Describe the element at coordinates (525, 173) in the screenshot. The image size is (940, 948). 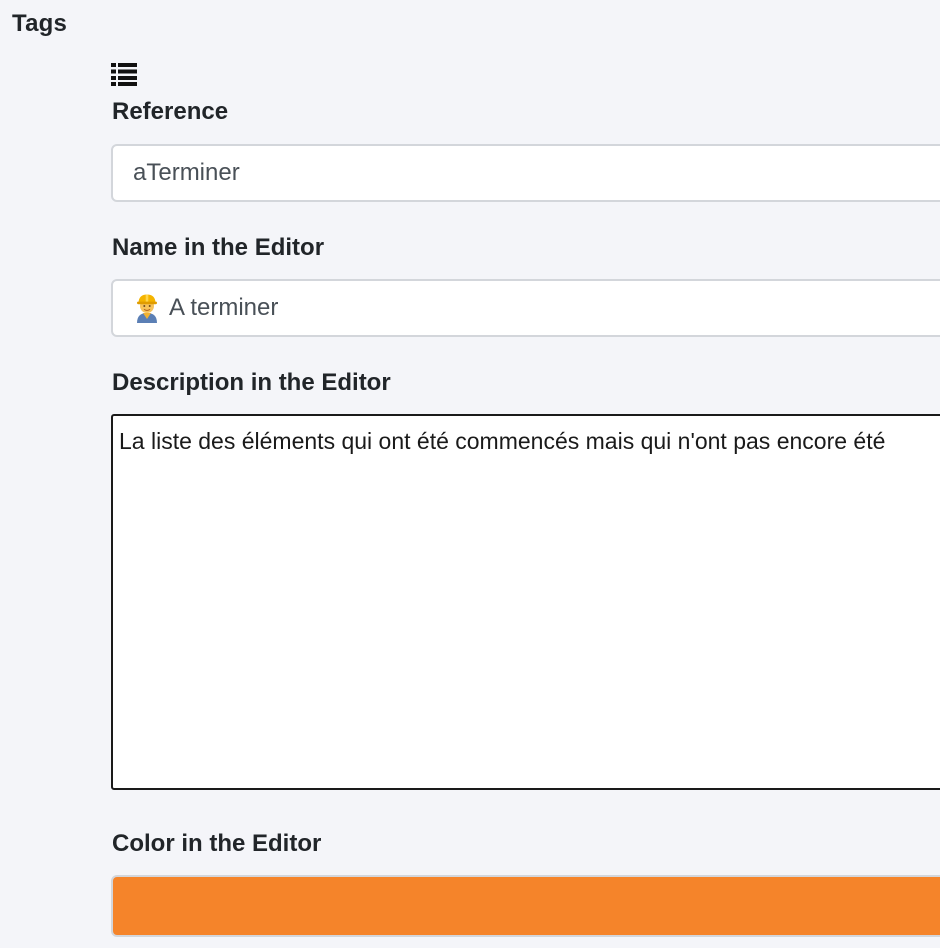
I see `reference-input: aTerminer` at that location.